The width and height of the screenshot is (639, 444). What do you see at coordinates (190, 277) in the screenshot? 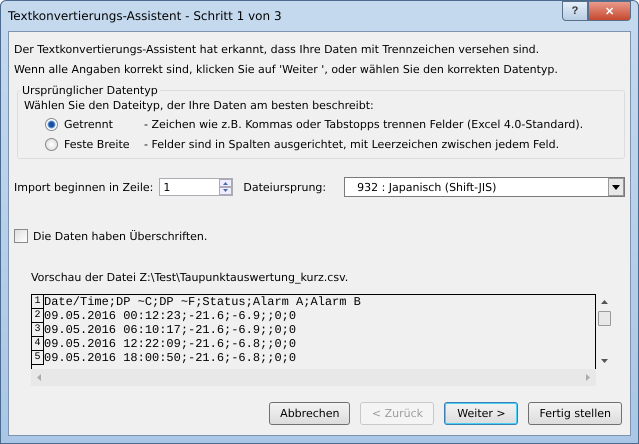
I see `preview-label: Vorschau der Datei Z:\Test\Taupunktauswertung_kurz.csv.` at bounding box center [190, 277].